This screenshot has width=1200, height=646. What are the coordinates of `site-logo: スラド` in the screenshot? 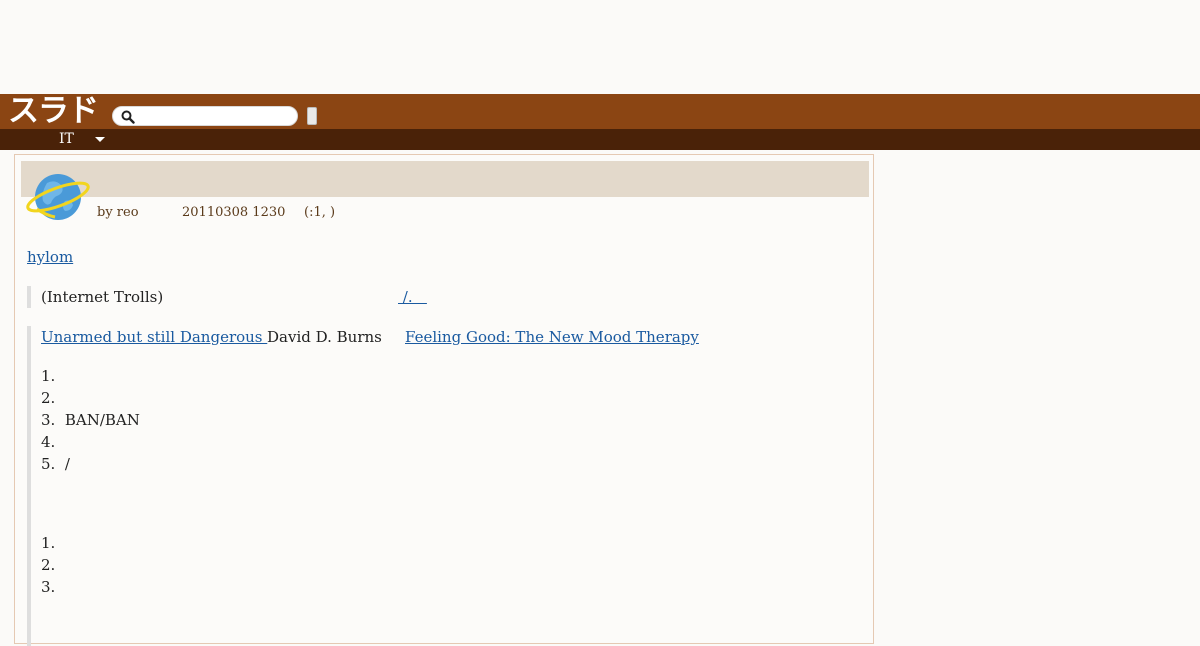 It's located at (53, 111).